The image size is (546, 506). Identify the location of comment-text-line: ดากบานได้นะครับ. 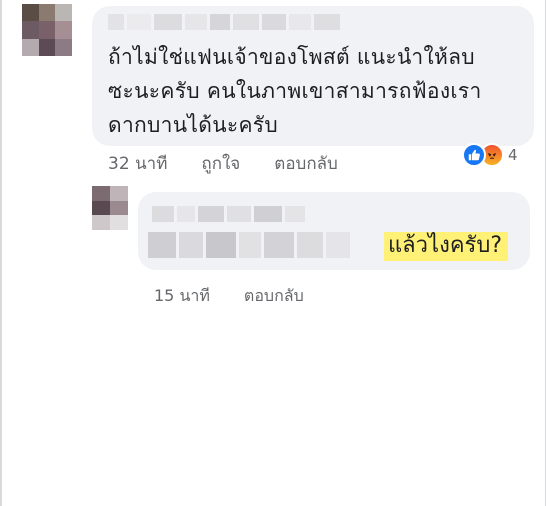
(193, 125).